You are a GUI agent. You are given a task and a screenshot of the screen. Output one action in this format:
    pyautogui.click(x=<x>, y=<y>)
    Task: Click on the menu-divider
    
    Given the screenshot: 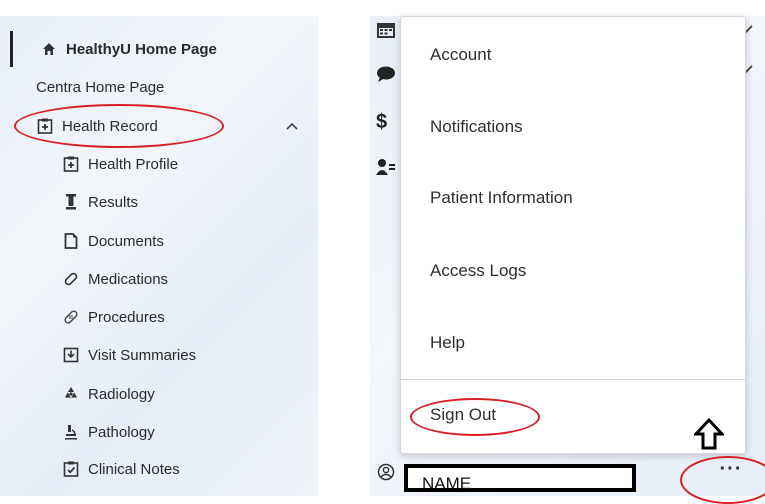 What is the action you would take?
    pyautogui.click(x=573, y=379)
    